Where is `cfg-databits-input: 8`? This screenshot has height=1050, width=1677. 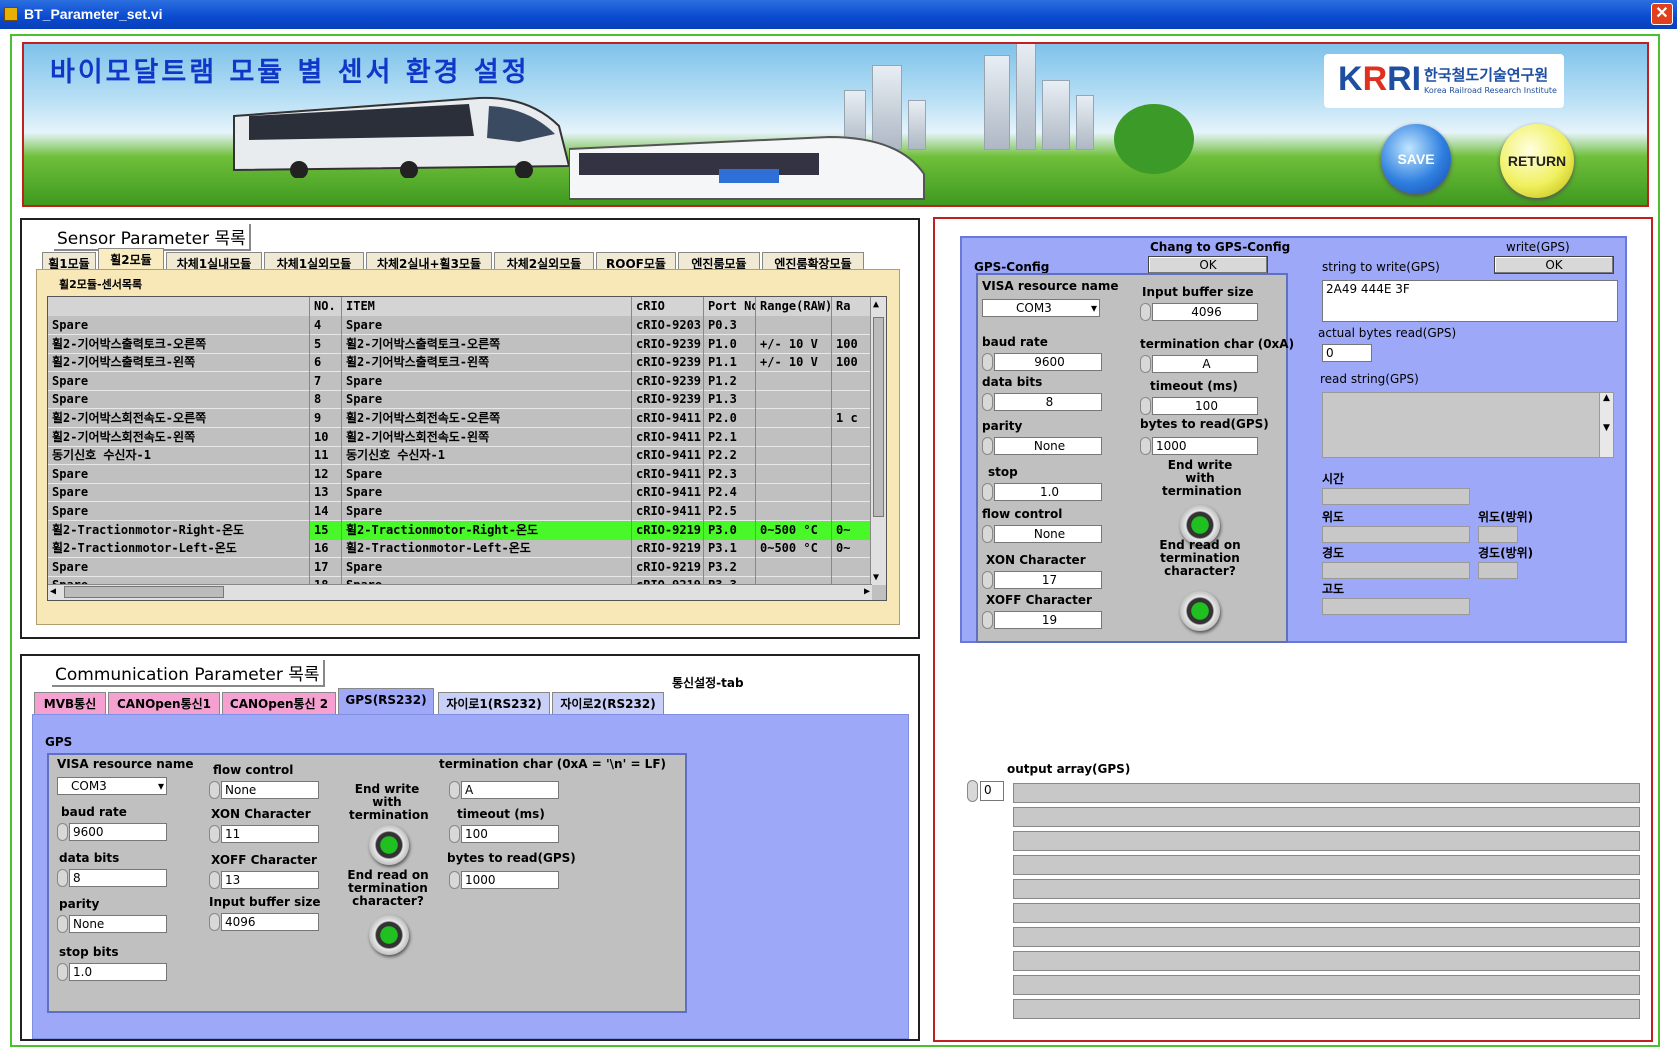 cfg-databits-input: 8 is located at coordinates (1048, 402).